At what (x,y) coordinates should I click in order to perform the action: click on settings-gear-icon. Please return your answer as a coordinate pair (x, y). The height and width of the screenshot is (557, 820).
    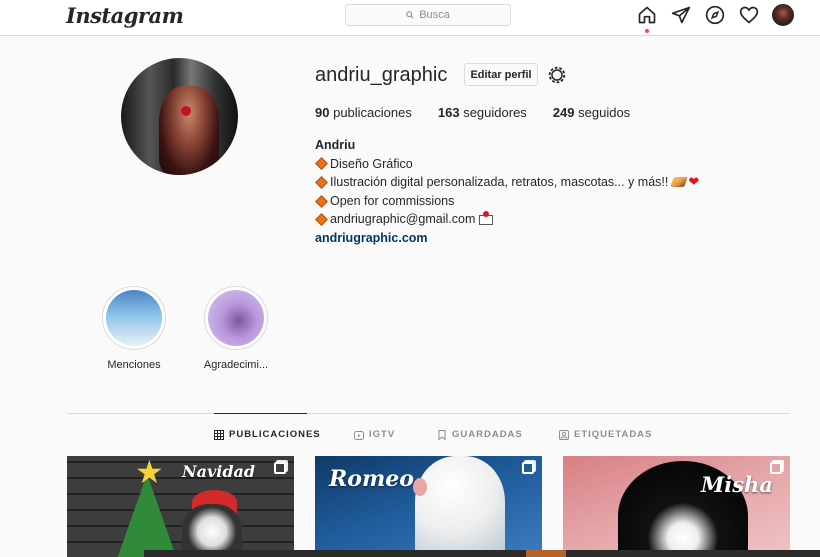
    Looking at the image, I should click on (557, 75).